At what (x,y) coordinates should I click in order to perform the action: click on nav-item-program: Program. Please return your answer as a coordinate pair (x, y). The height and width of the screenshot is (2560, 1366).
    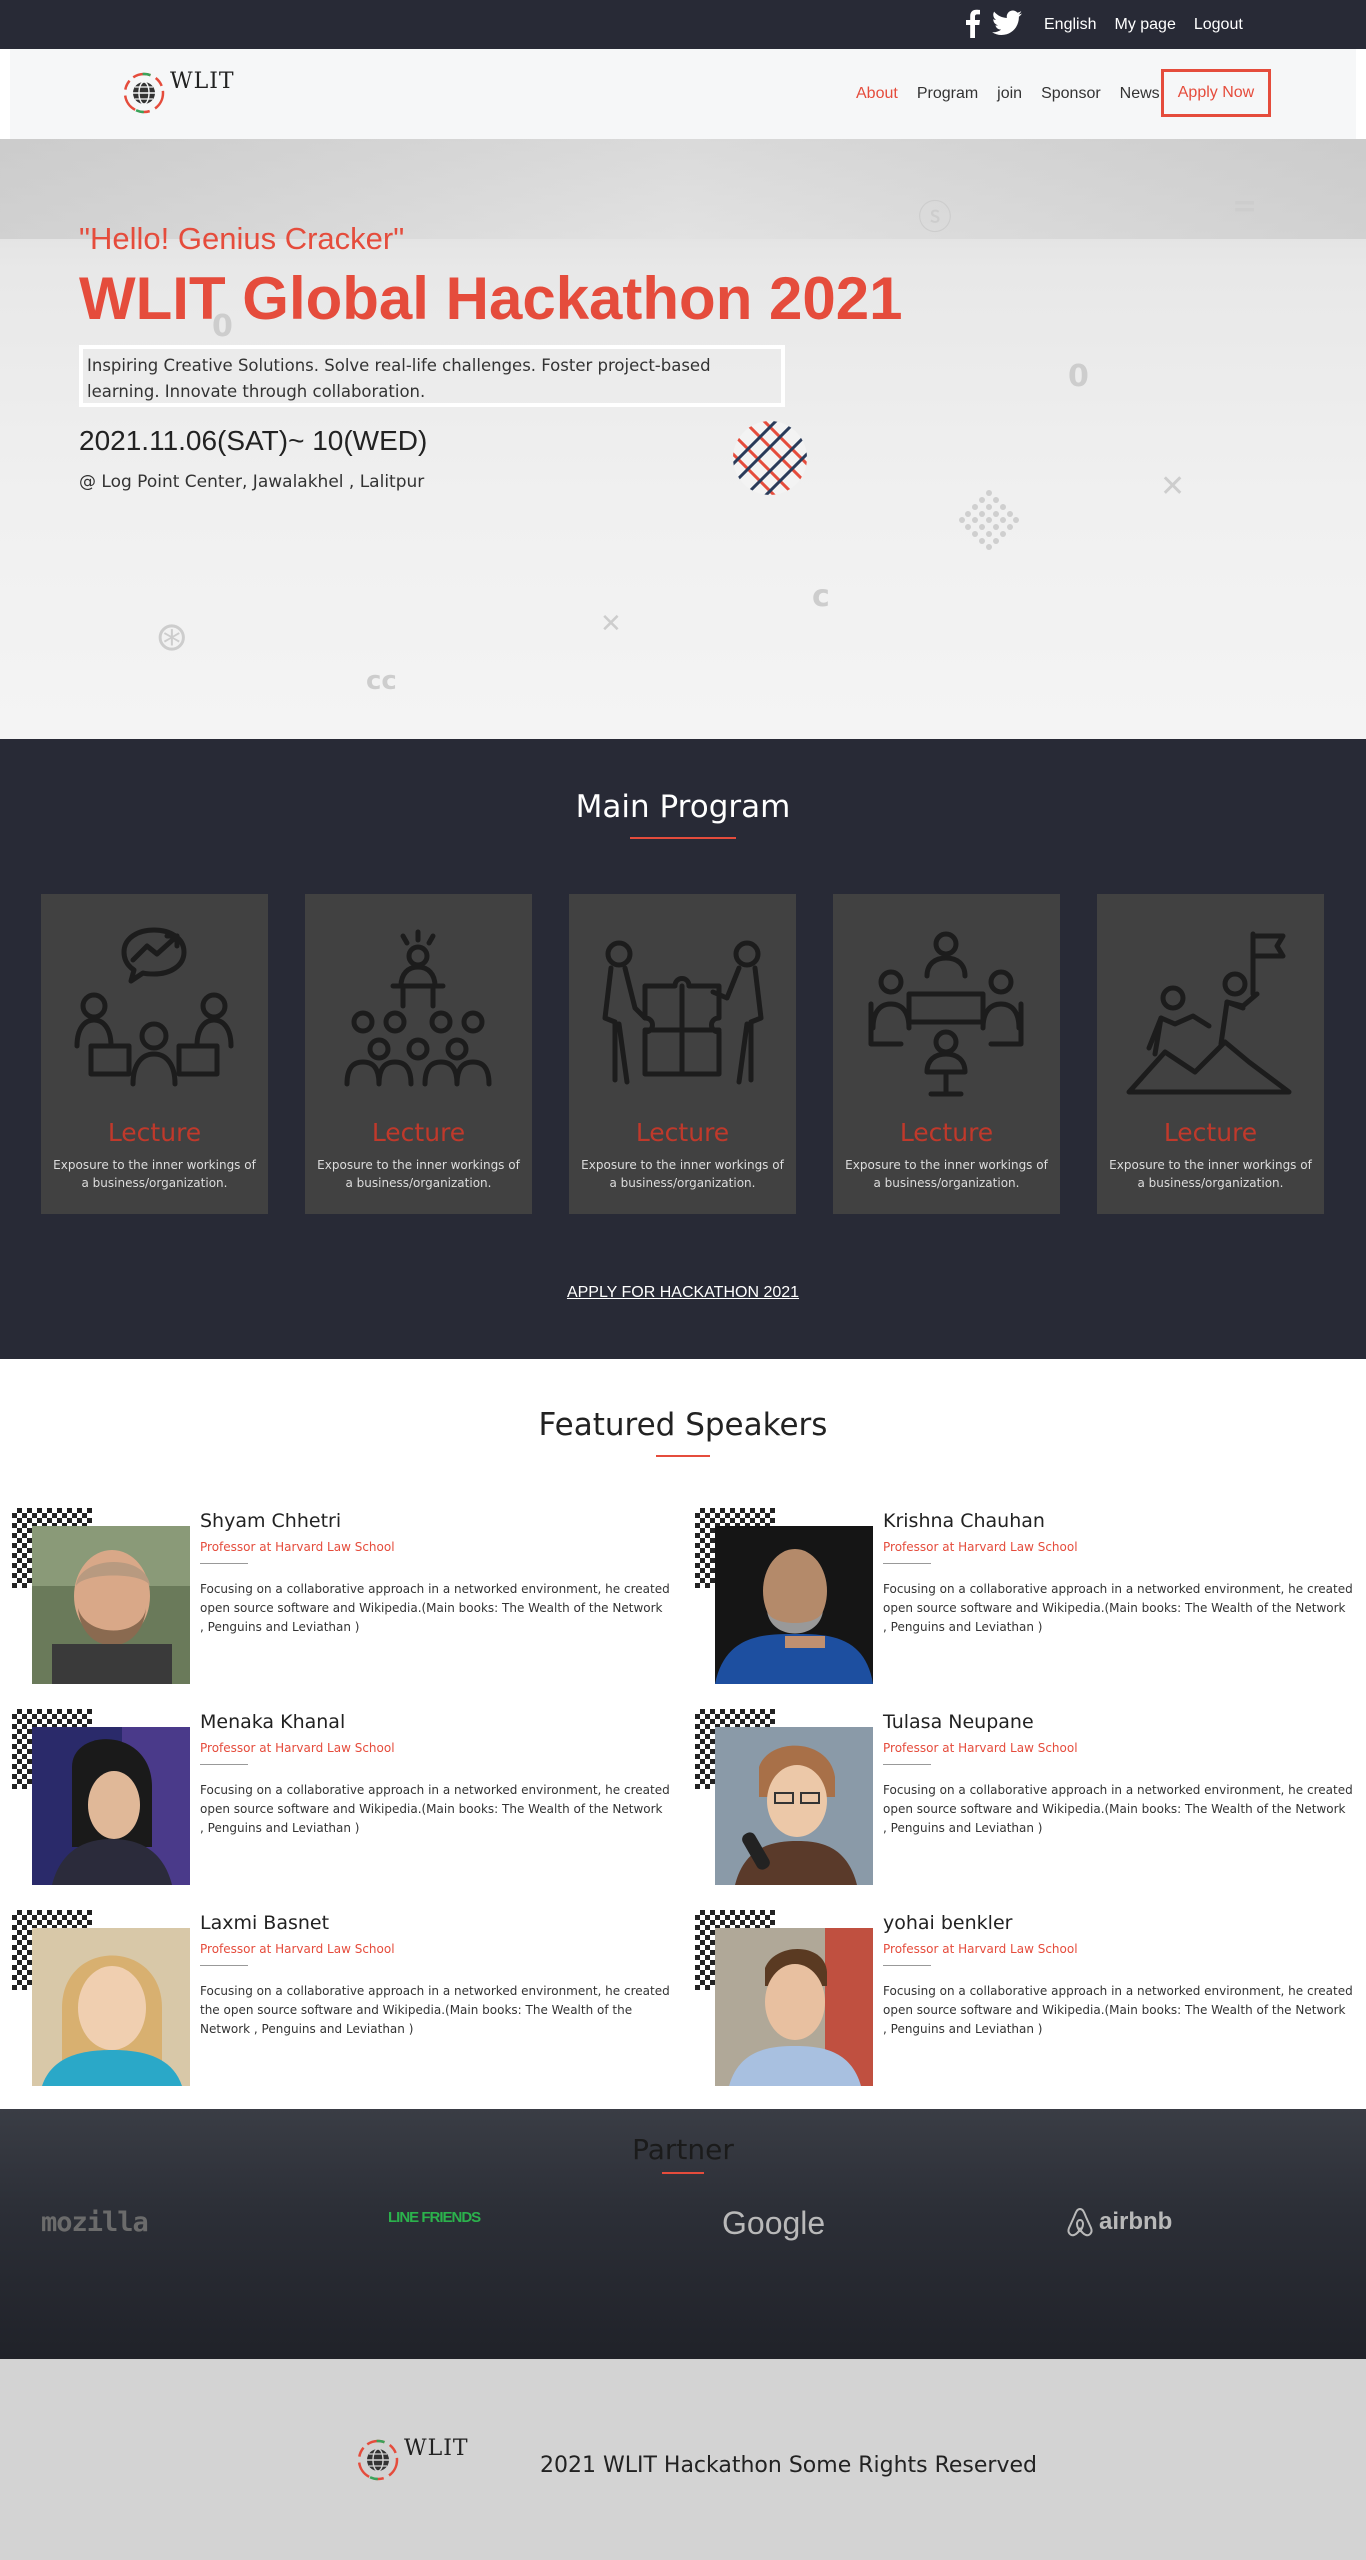
    Looking at the image, I should click on (947, 94).